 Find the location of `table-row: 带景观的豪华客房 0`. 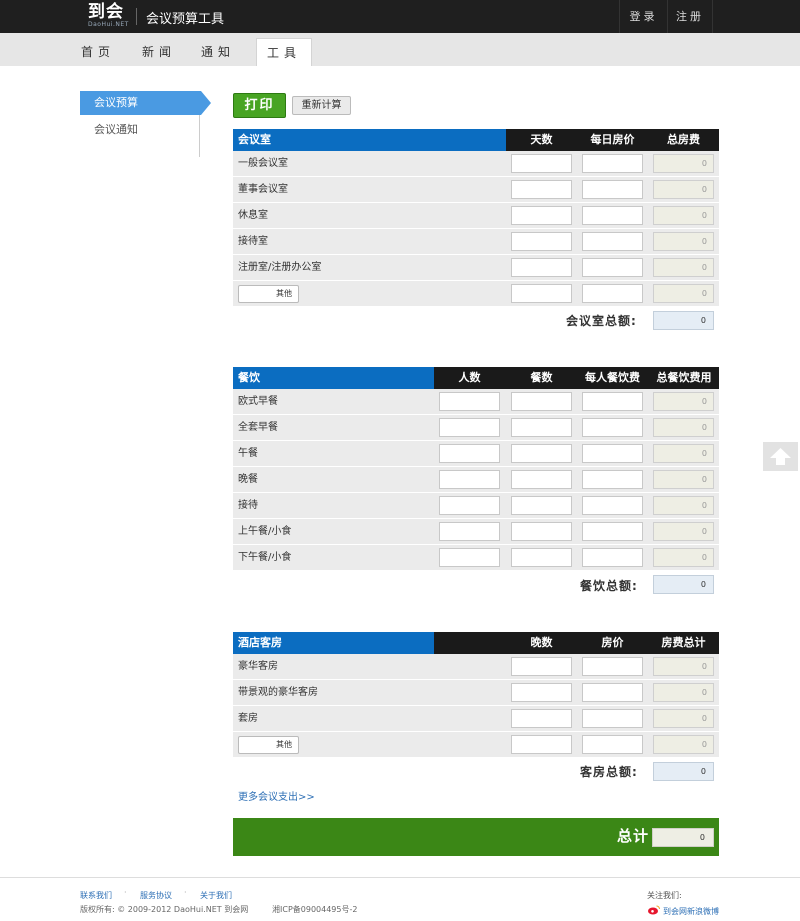

table-row: 带景观的豪华客房 0 is located at coordinates (476, 693).